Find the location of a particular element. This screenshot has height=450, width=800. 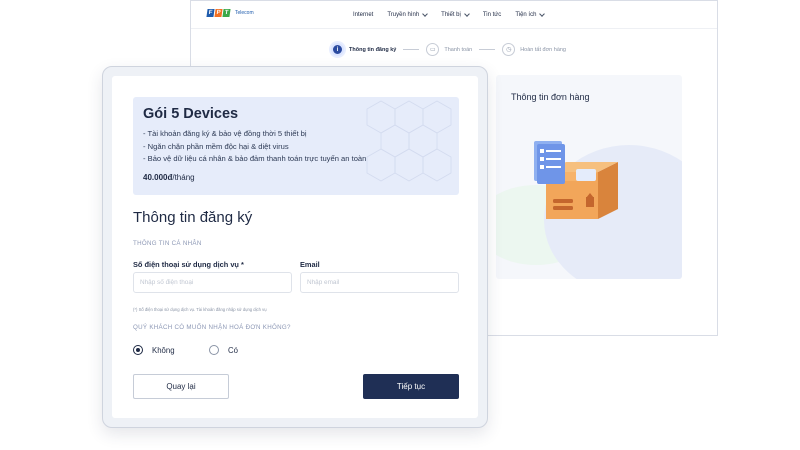

plan-price: 40.000đ/tháng is located at coordinates (169, 177).